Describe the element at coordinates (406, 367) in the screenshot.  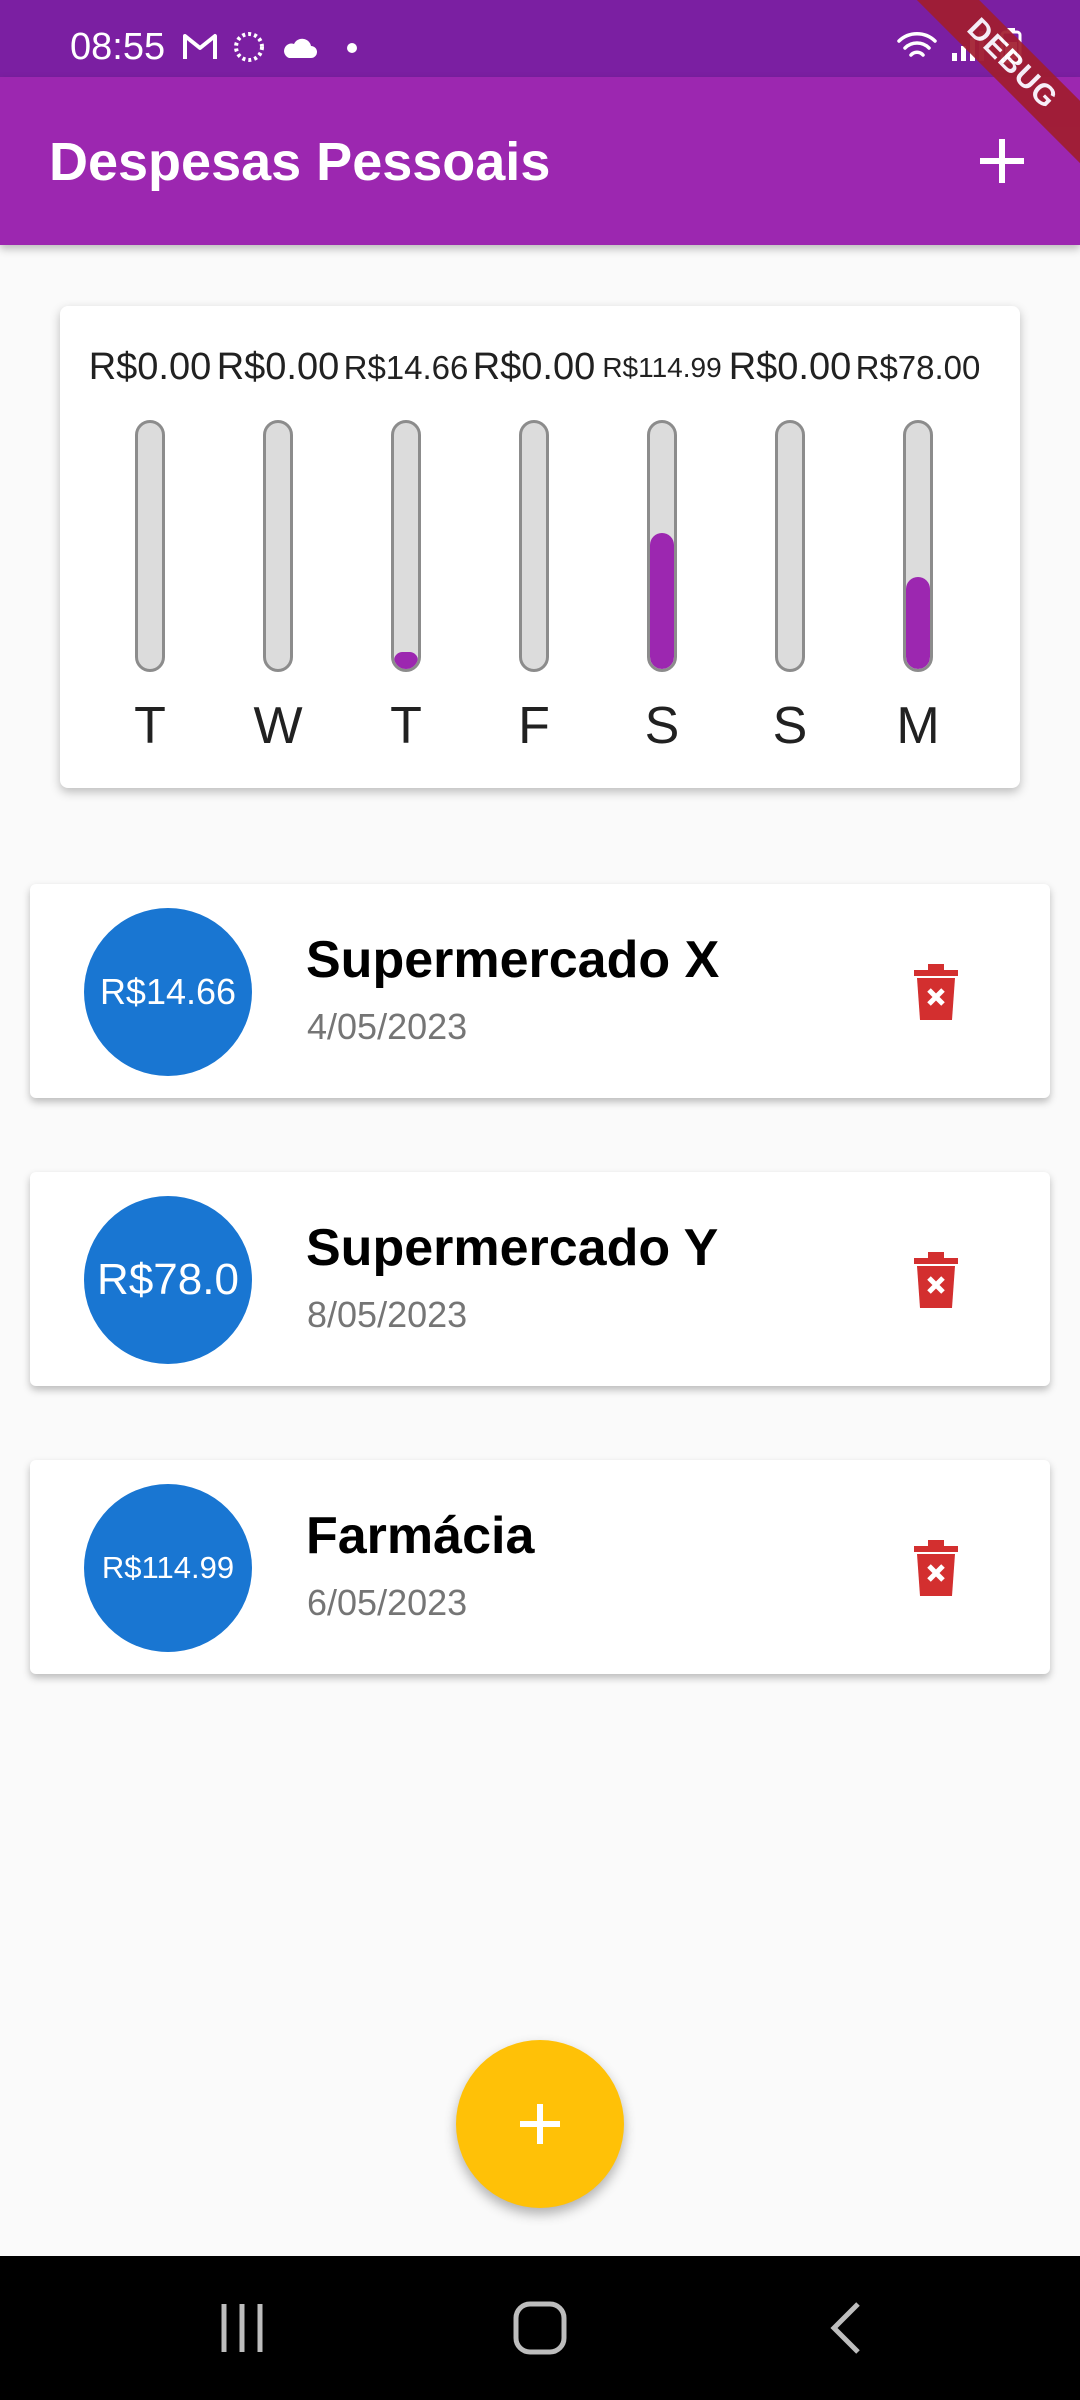
I see `chart-value-label: R$14.66` at that location.